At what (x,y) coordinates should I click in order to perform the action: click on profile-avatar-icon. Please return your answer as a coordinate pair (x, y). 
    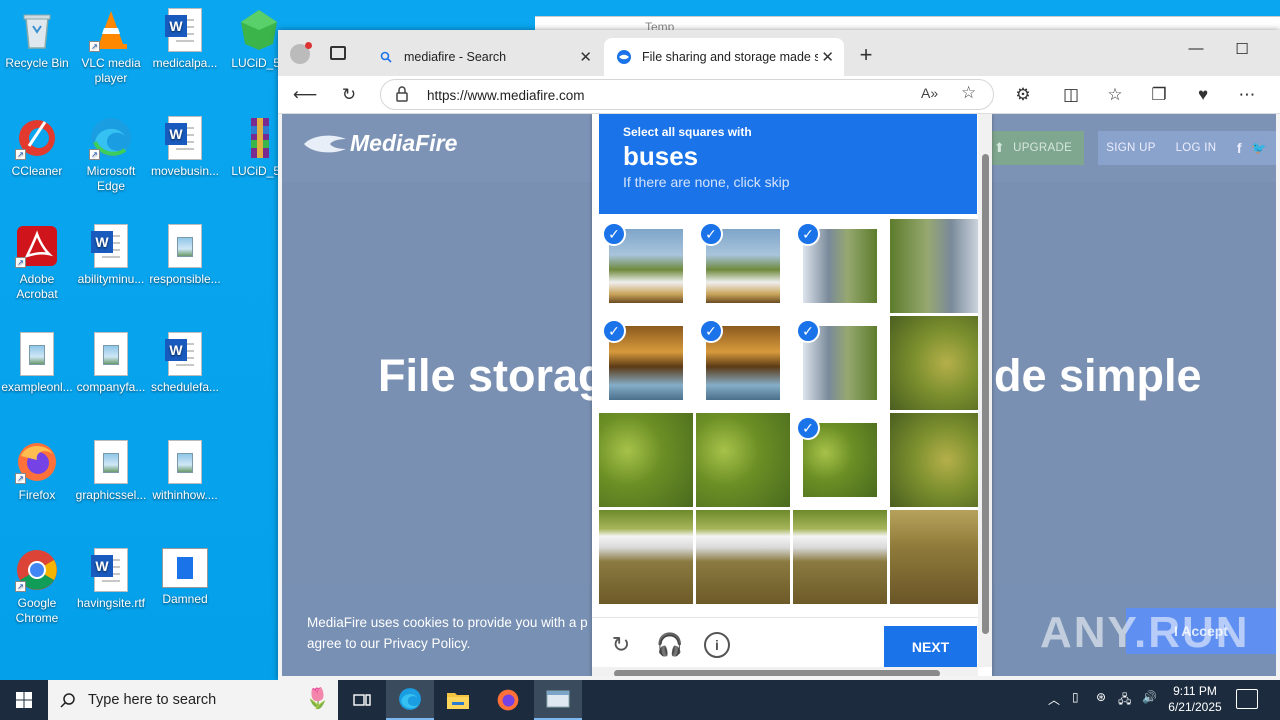
    Looking at the image, I should click on (301, 53).